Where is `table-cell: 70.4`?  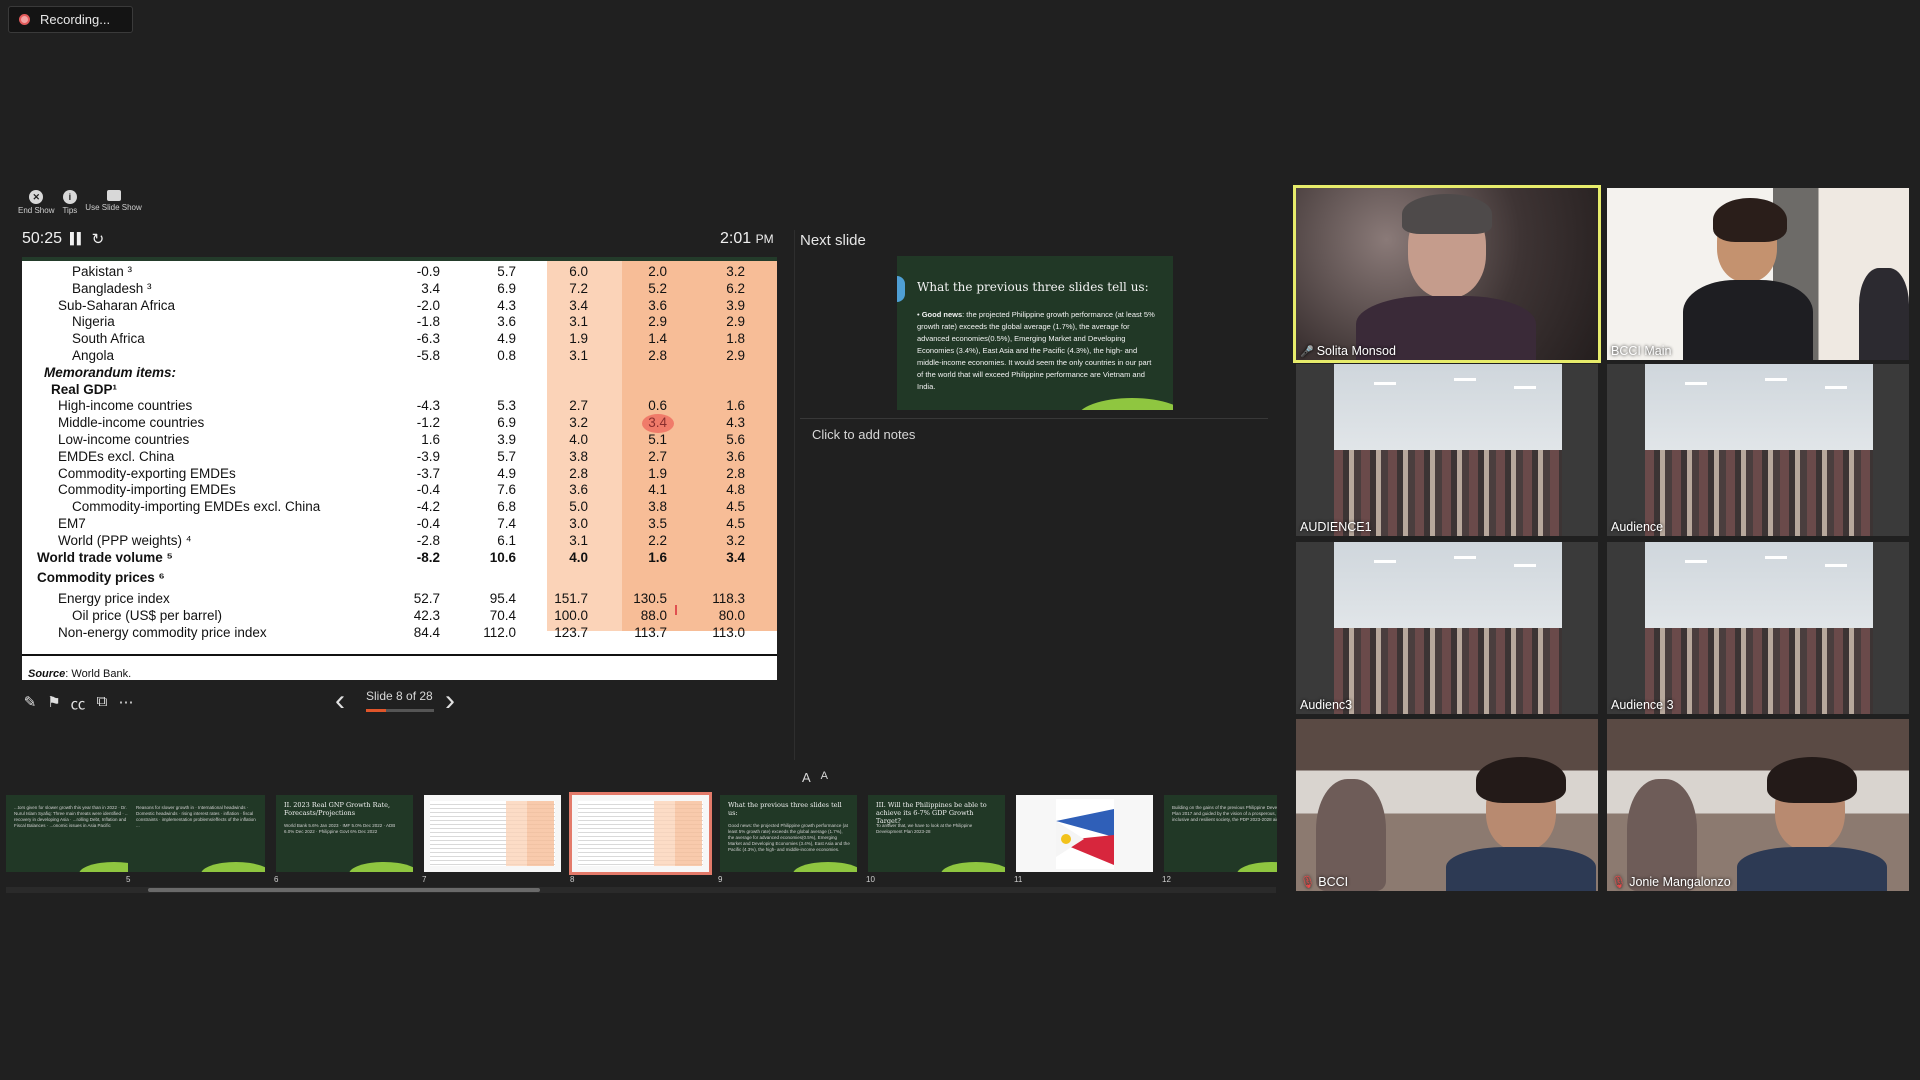
table-cell: 70.4 is located at coordinates (502, 615).